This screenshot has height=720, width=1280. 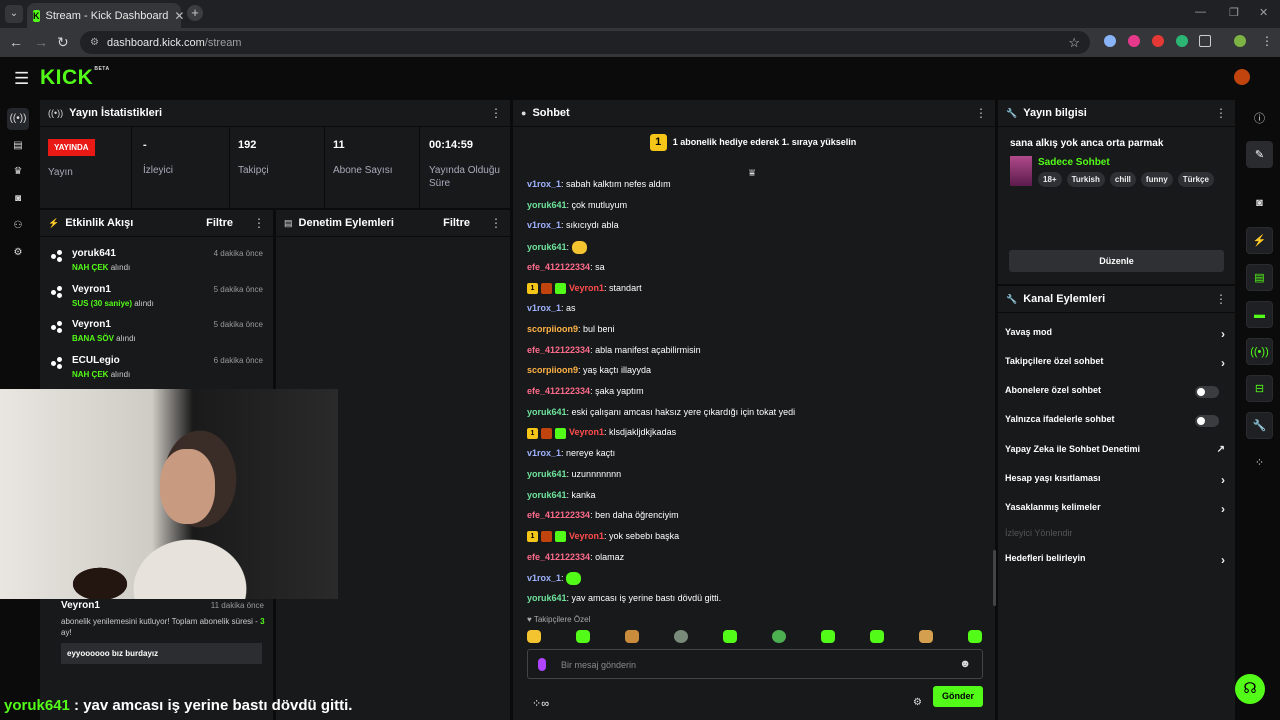 What do you see at coordinates (1259, 351) in the screenshot?
I see `broadcast-icon: ((•))` at bounding box center [1259, 351].